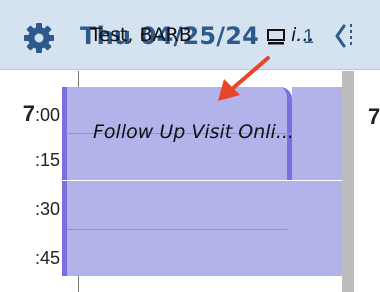  I want to click on gear-icon, so click(39, 38).